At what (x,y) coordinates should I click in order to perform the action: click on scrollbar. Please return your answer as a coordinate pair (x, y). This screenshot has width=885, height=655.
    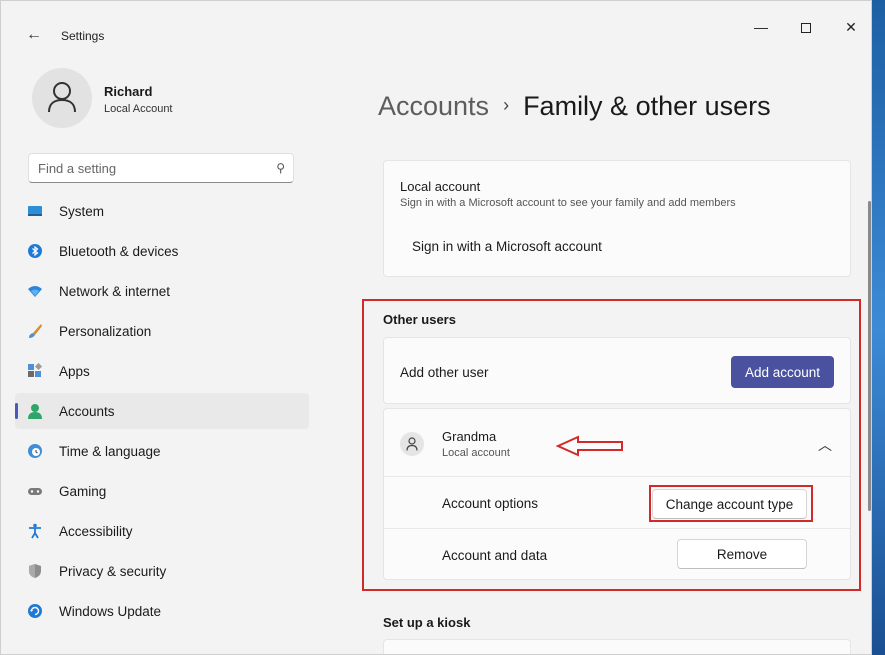
    Looking at the image, I should click on (869, 356).